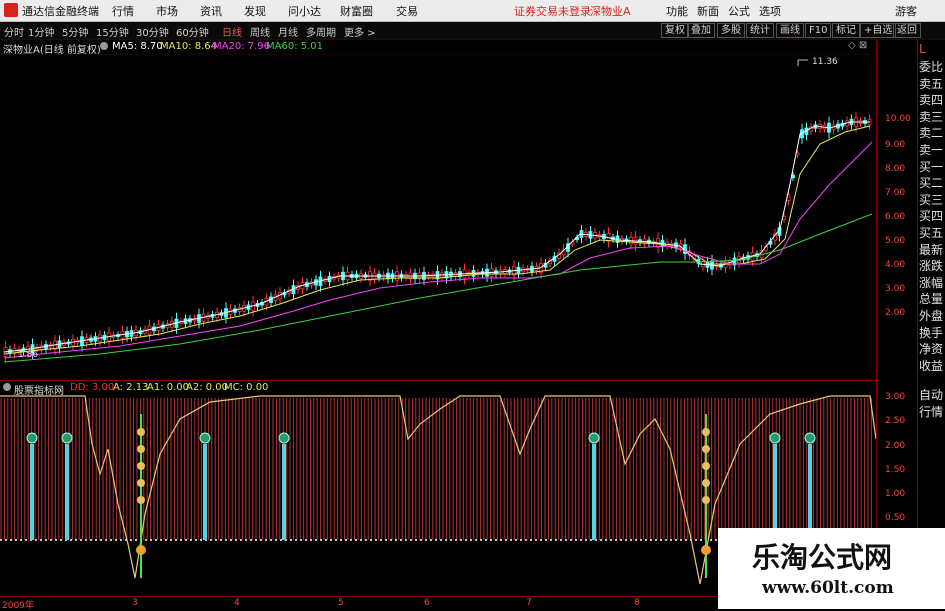 The width and height of the screenshot is (945, 611). Describe the element at coordinates (770, 11) in the screenshot. I see `menu-options: 选项` at that location.